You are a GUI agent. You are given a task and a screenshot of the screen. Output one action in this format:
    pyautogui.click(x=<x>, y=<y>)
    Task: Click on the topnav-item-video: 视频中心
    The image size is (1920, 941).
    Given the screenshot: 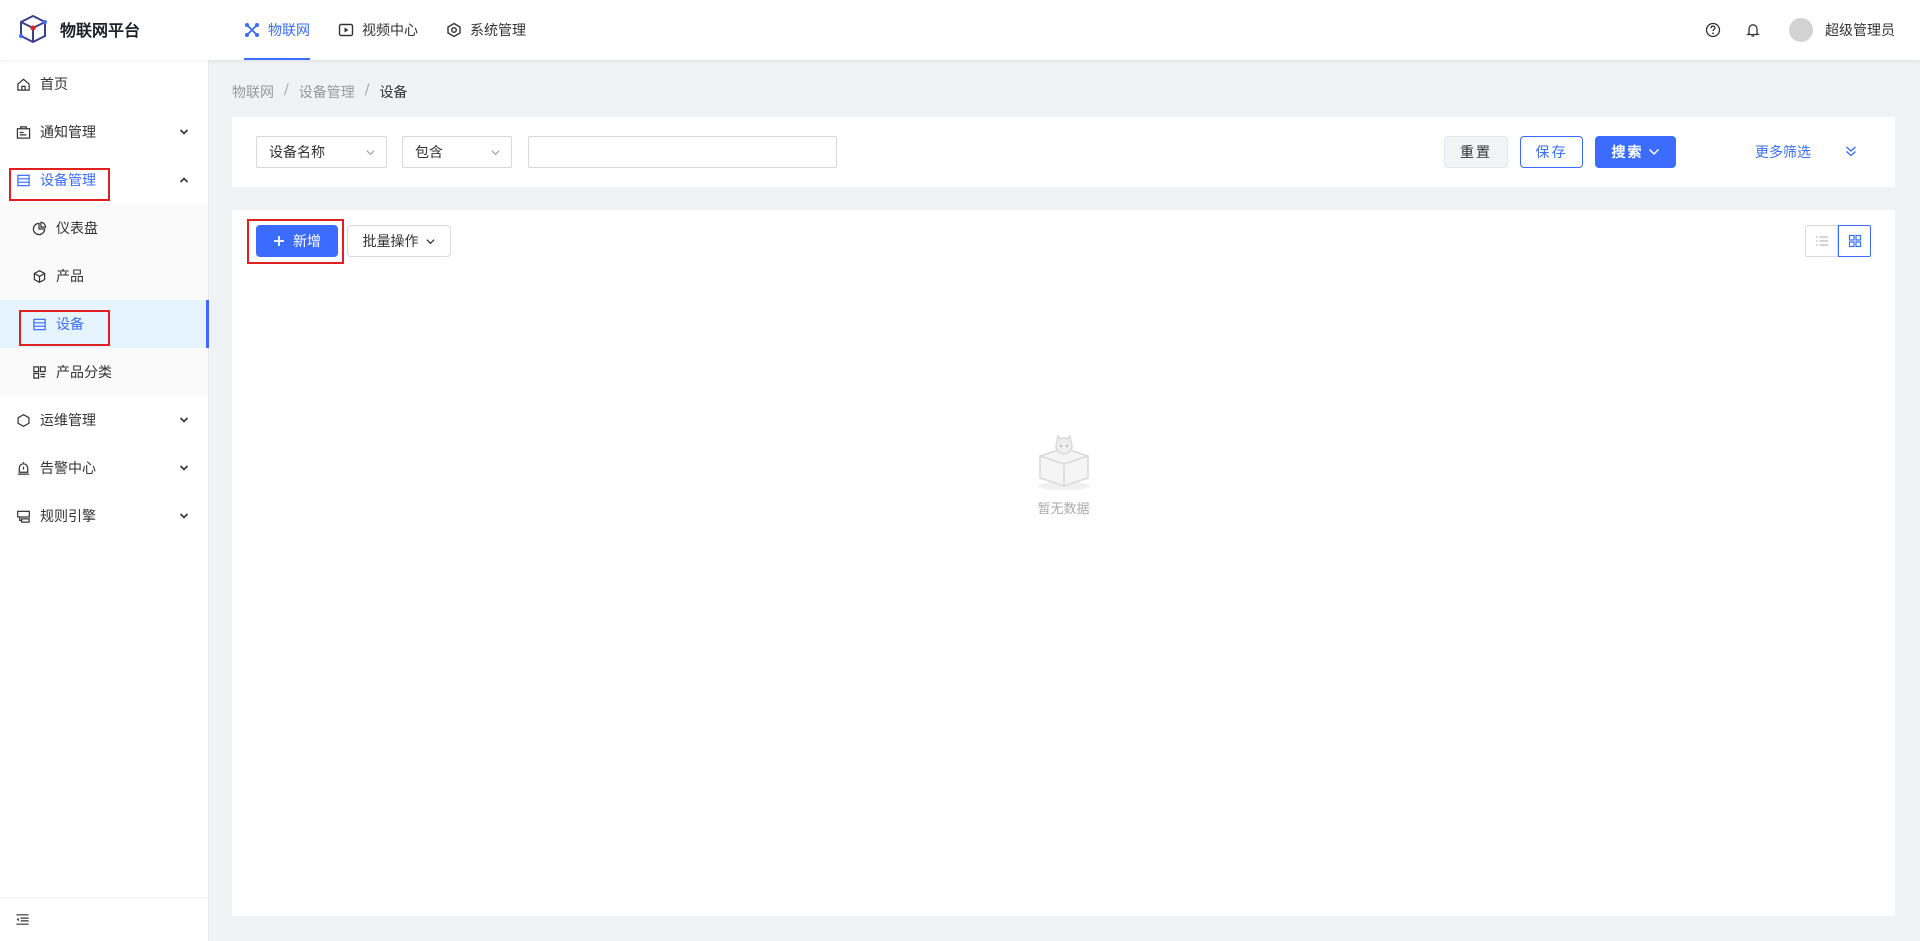 What is the action you would take?
    pyautogui.click(x=378, y=30)
    